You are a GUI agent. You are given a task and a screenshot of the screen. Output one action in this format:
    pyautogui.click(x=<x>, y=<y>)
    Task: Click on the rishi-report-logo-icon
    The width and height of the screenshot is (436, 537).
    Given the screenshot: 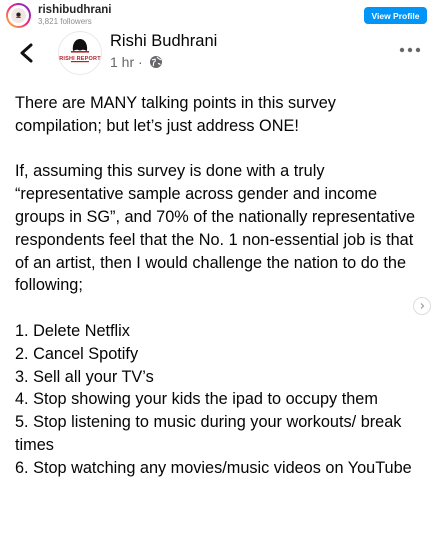 What is the action you would take?
    pyautogui.click(x=80, y=51)
    